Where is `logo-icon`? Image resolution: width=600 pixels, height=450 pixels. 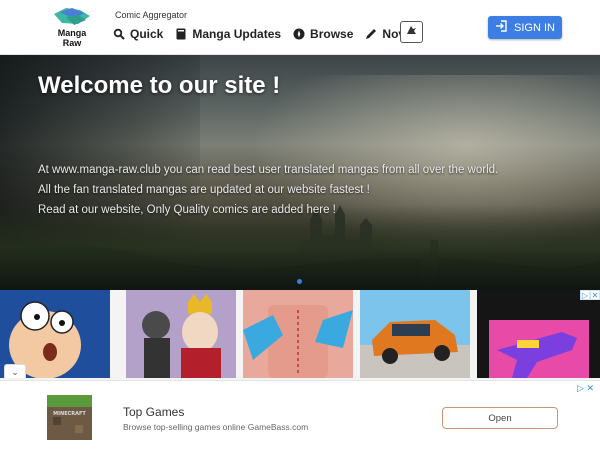
logo-icon is located at coordinates (72, 16).